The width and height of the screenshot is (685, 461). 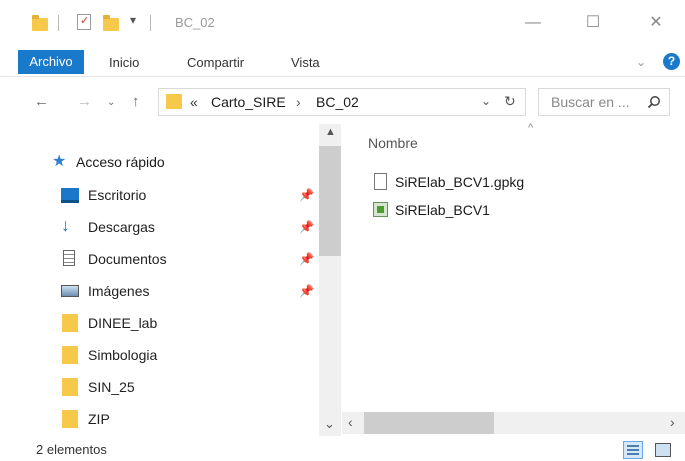 I want to click on sidebar-item-zip: ZIP, so click(x=187, y=420).